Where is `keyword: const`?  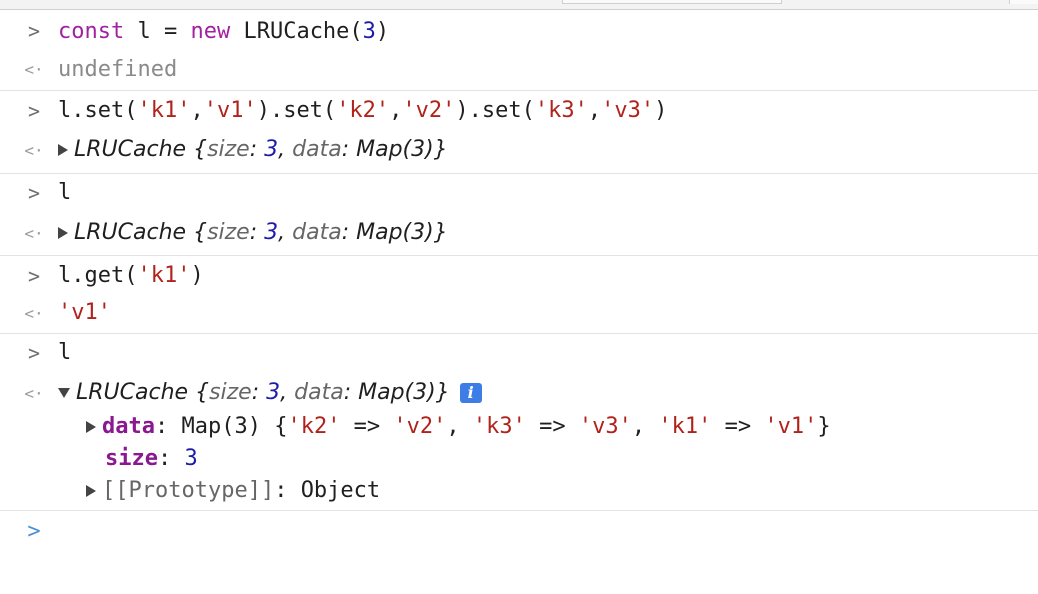
keyword: const is located at coordinates (91, 31).